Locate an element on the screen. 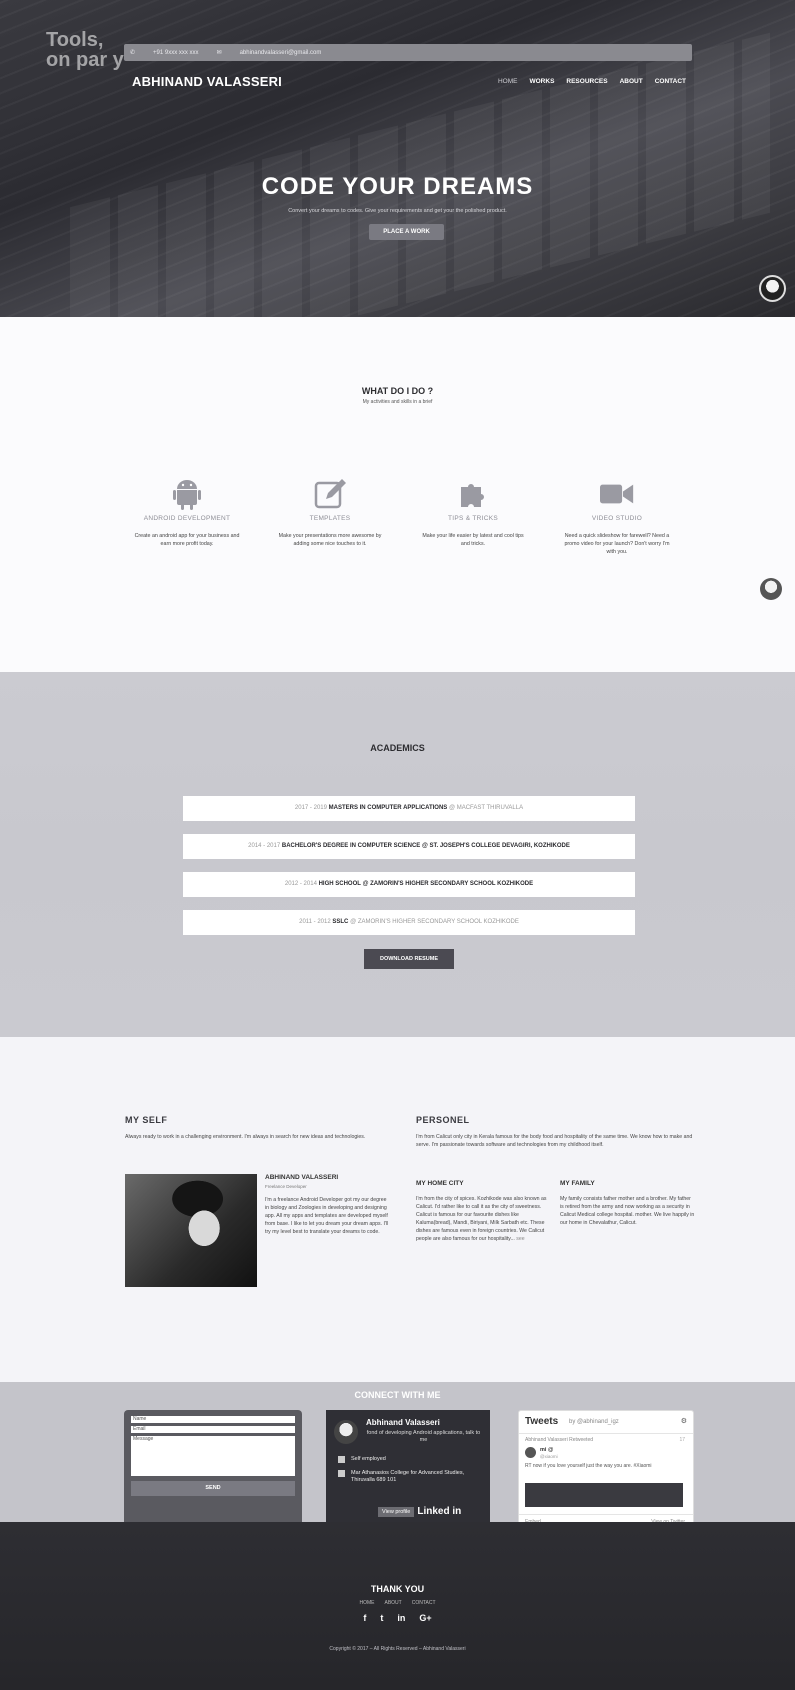 Image resolution: width=795 pixels, height=1690 pixels. footer-link-contact: CONTACT is located at coordinates (424, 1603).